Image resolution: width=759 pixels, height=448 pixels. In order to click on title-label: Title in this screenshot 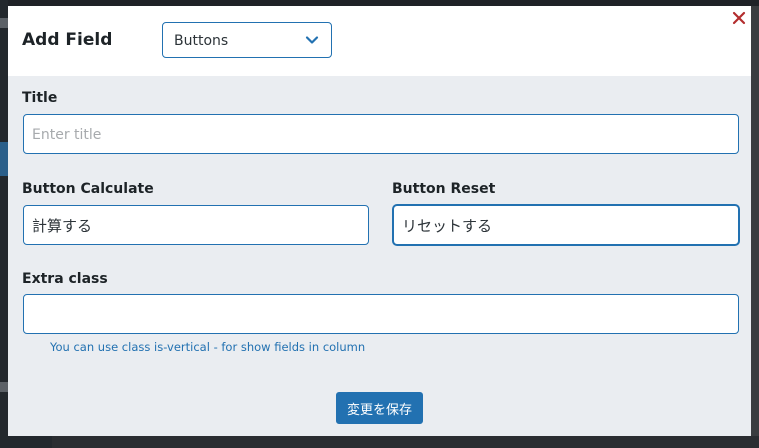, I will do `click(40, 98)`.